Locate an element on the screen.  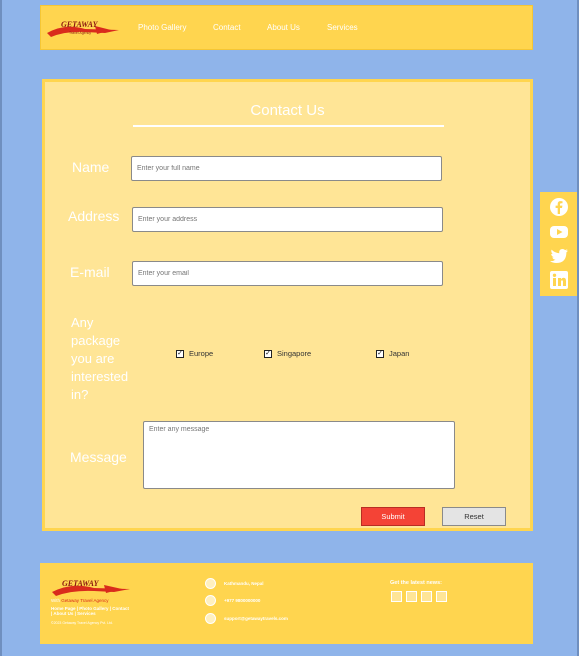
footer-location-text: Kathmandu, Nepal is located at coordinates (244, 583).